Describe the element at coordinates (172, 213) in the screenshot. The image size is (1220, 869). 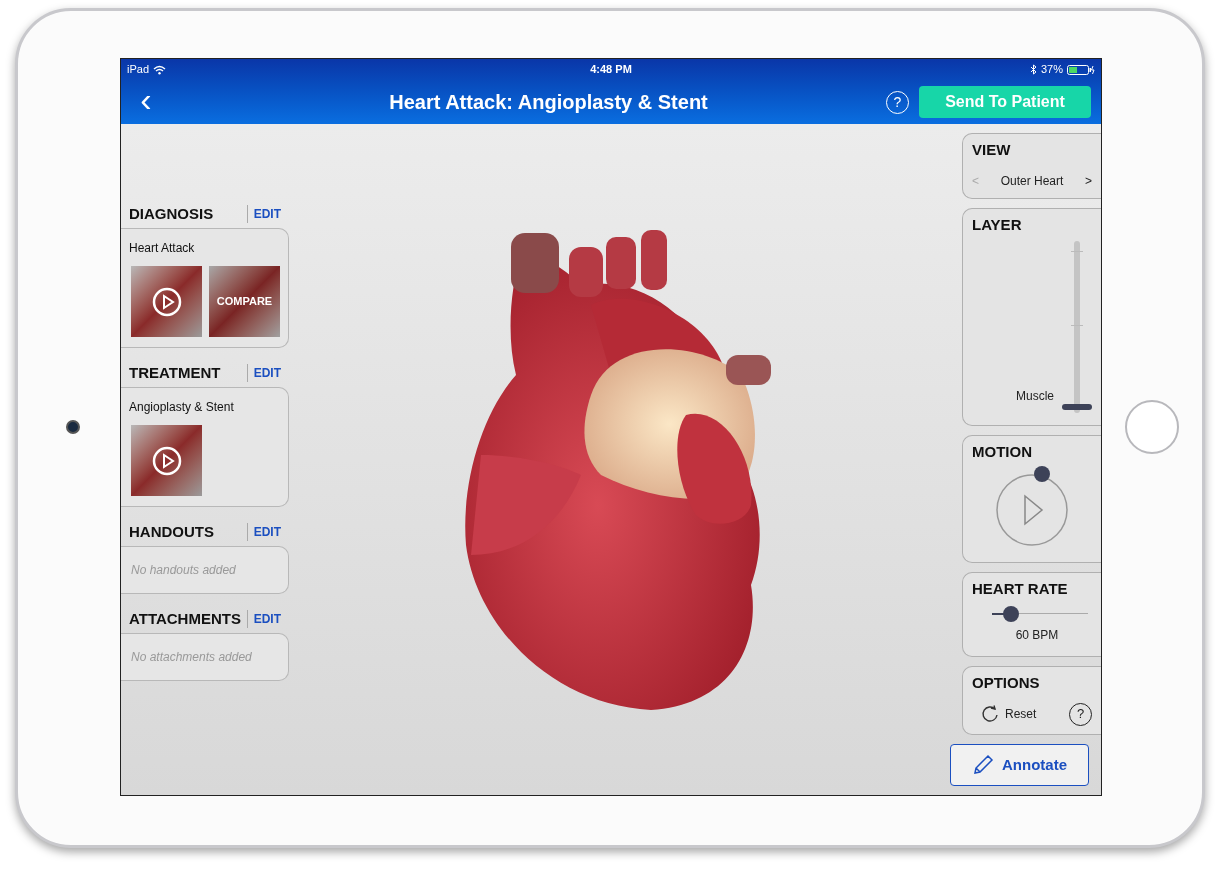
I see `section-title: DIAGNOSIS` at that location.